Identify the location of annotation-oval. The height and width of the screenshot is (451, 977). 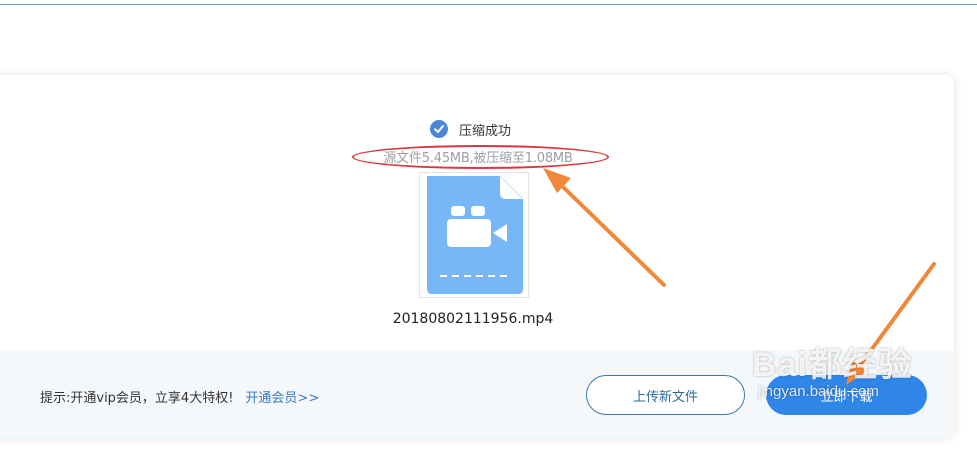
(480, 157).